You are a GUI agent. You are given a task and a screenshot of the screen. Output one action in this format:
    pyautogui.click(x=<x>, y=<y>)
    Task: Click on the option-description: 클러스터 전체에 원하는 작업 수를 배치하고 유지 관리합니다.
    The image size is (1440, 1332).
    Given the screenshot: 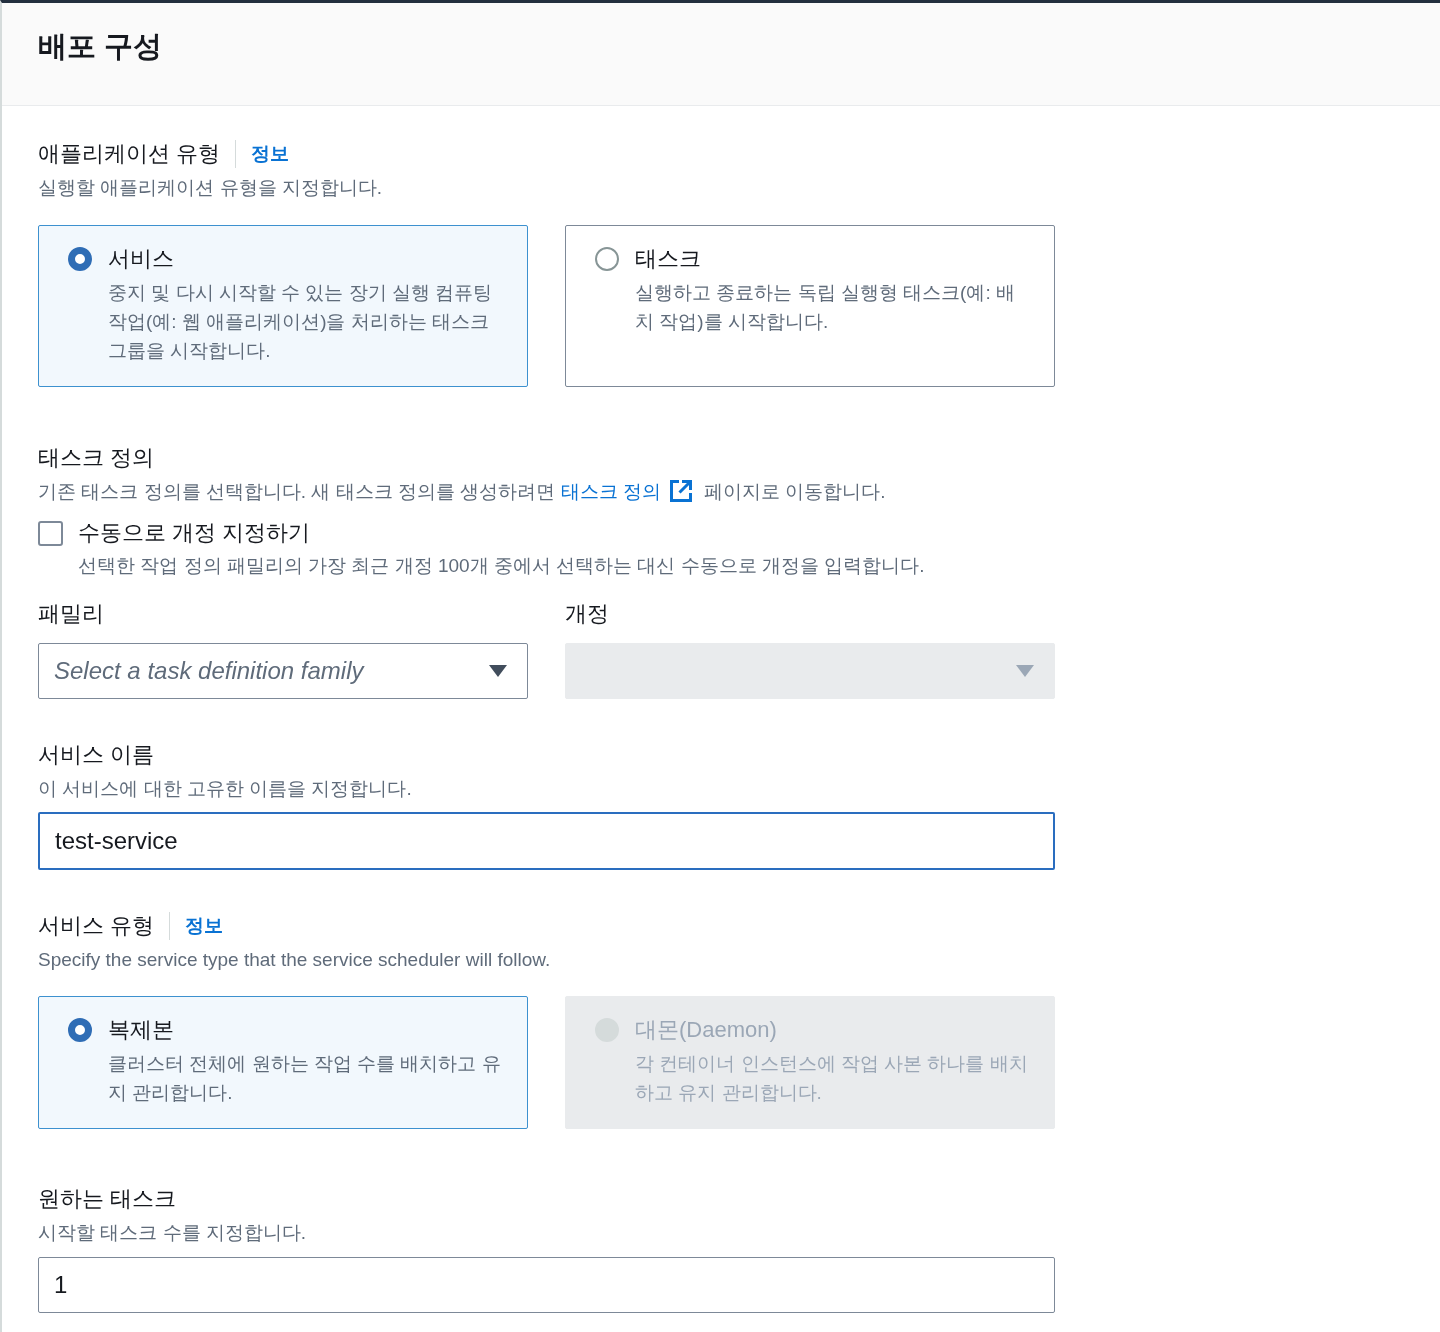 What is the action you would take?
    pyautogui.click(x=304, y=1078)
    